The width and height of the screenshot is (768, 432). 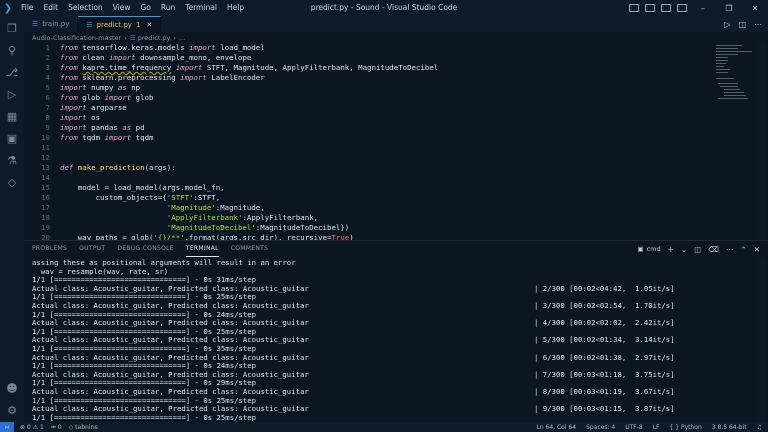 What do you see at coordinates (762, 340) in the screenshot?
I see `terminal-scrollbar` at bounding box center [762, 340].